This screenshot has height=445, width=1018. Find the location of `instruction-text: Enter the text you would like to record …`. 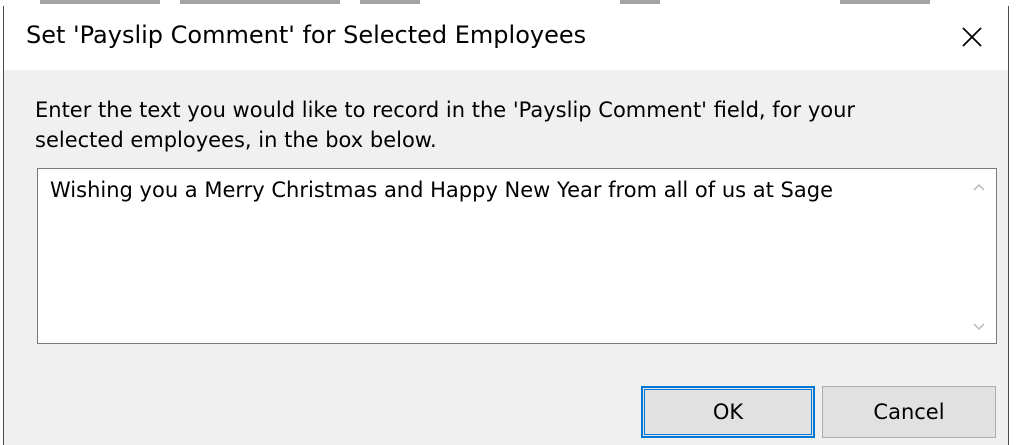

instruction-text: Enter the text you would like to record … is located at coordinates (445, 125).